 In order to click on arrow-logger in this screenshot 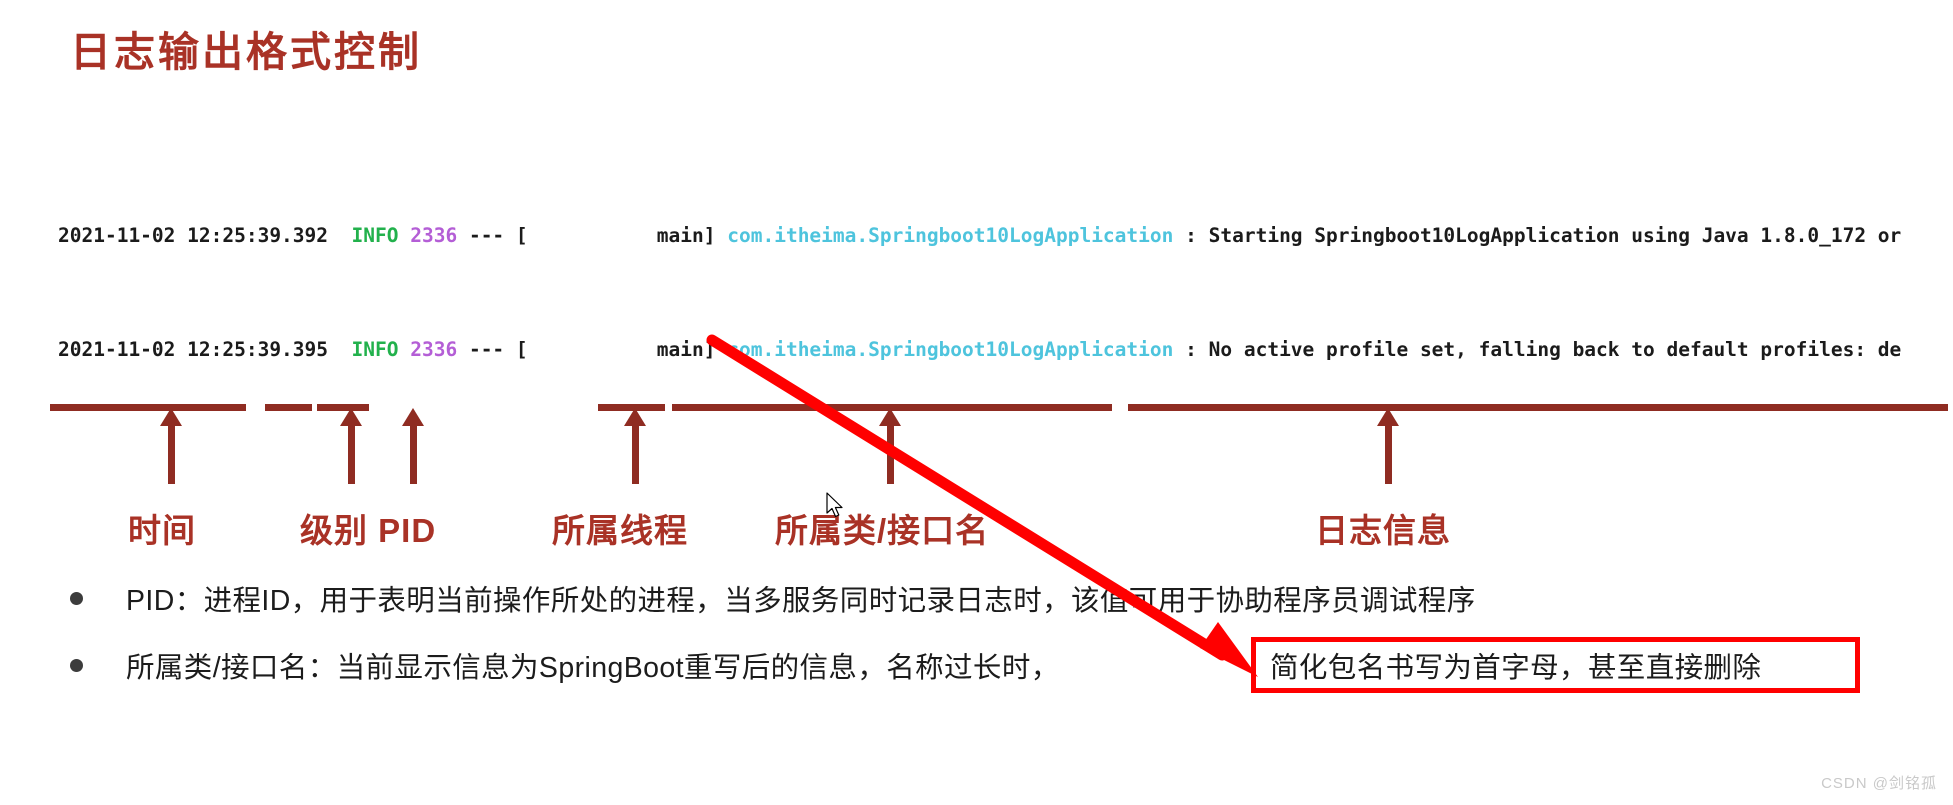, I will do `click(890, 446)`.